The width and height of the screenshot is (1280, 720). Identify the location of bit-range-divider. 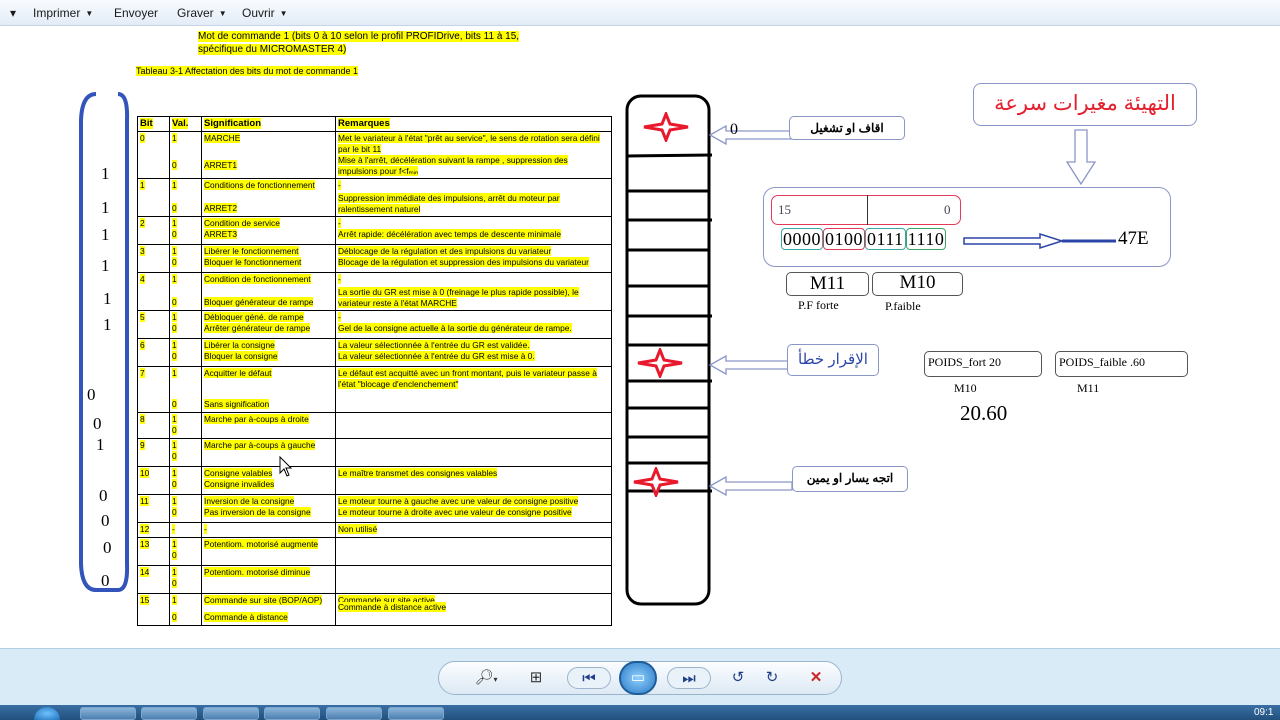
(867, 210).